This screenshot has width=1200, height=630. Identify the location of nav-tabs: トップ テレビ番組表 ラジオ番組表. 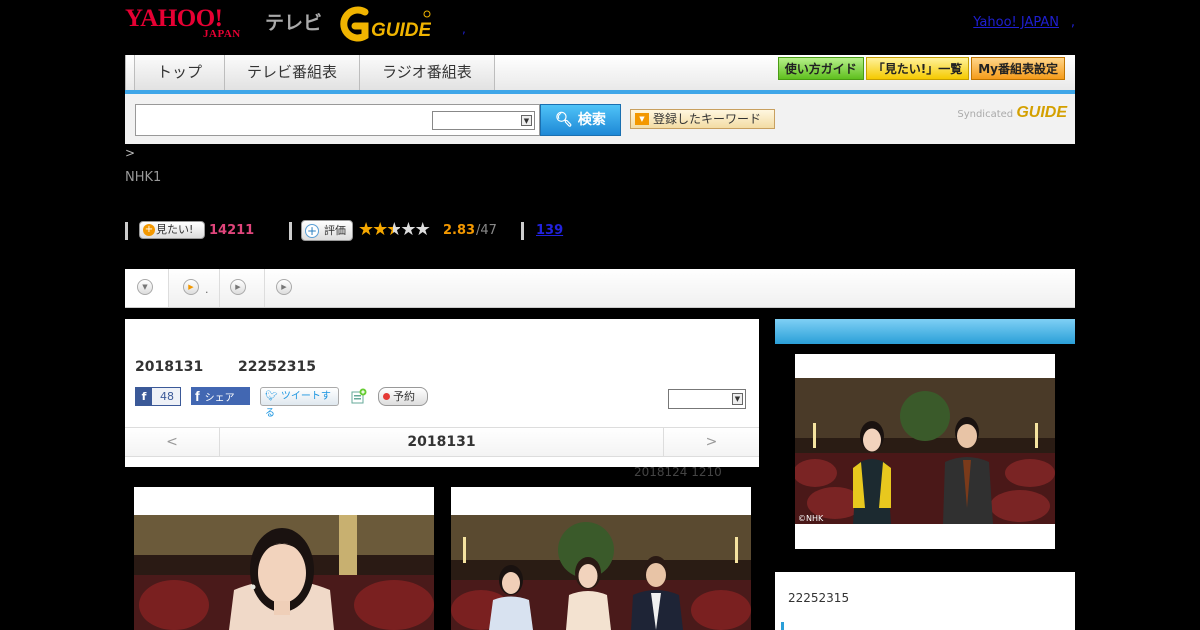
(314, 72).